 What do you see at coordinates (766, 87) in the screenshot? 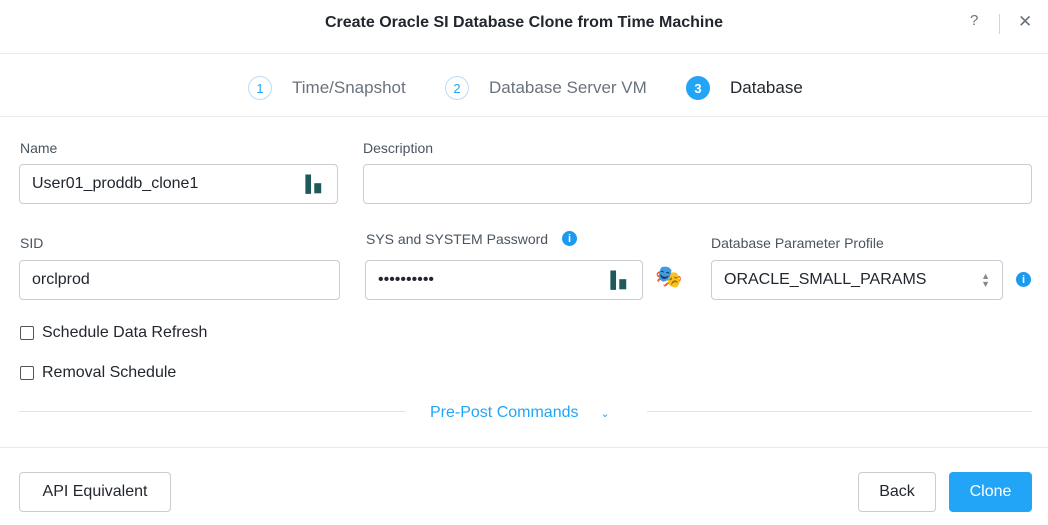
I see `step-label: Database` at bounding box center [766, 87].